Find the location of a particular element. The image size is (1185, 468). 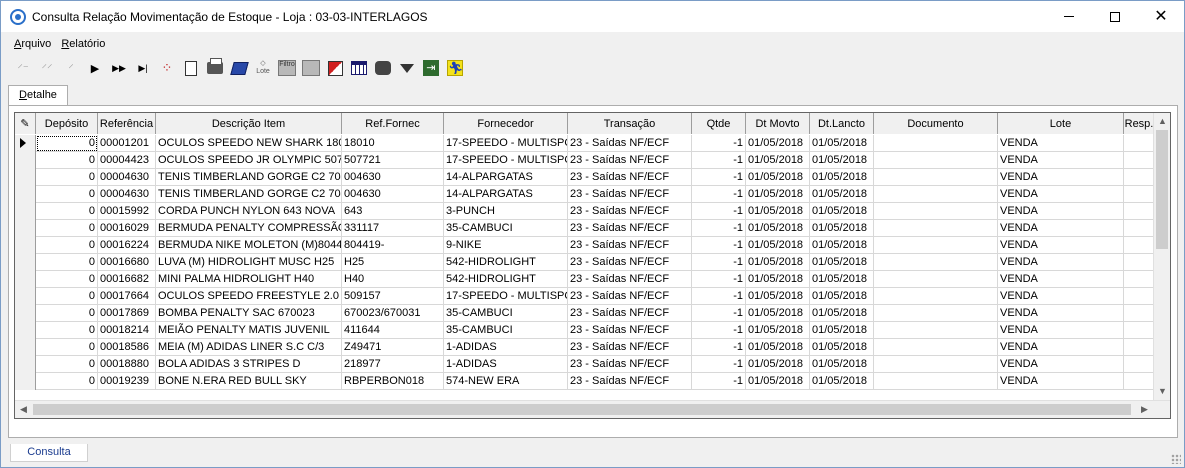

column-header-deposito: Depósito is located at coordinates (67, 123).